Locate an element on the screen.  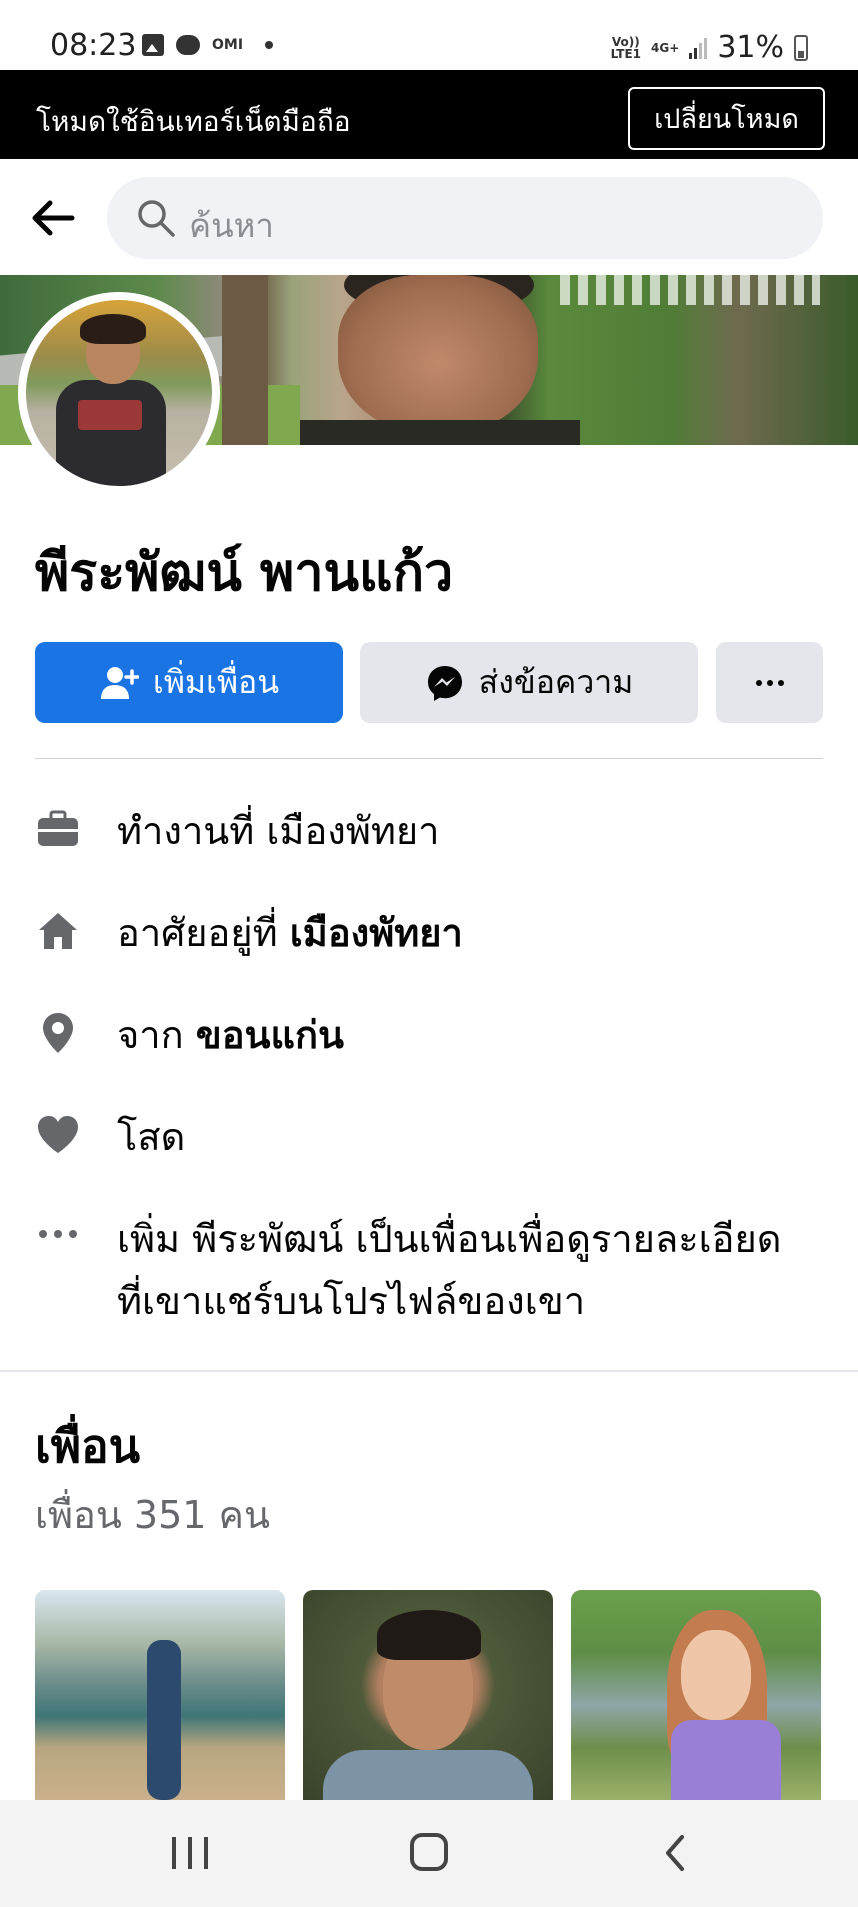
search-header: ค้นหา is located at coordinates (429, 217).